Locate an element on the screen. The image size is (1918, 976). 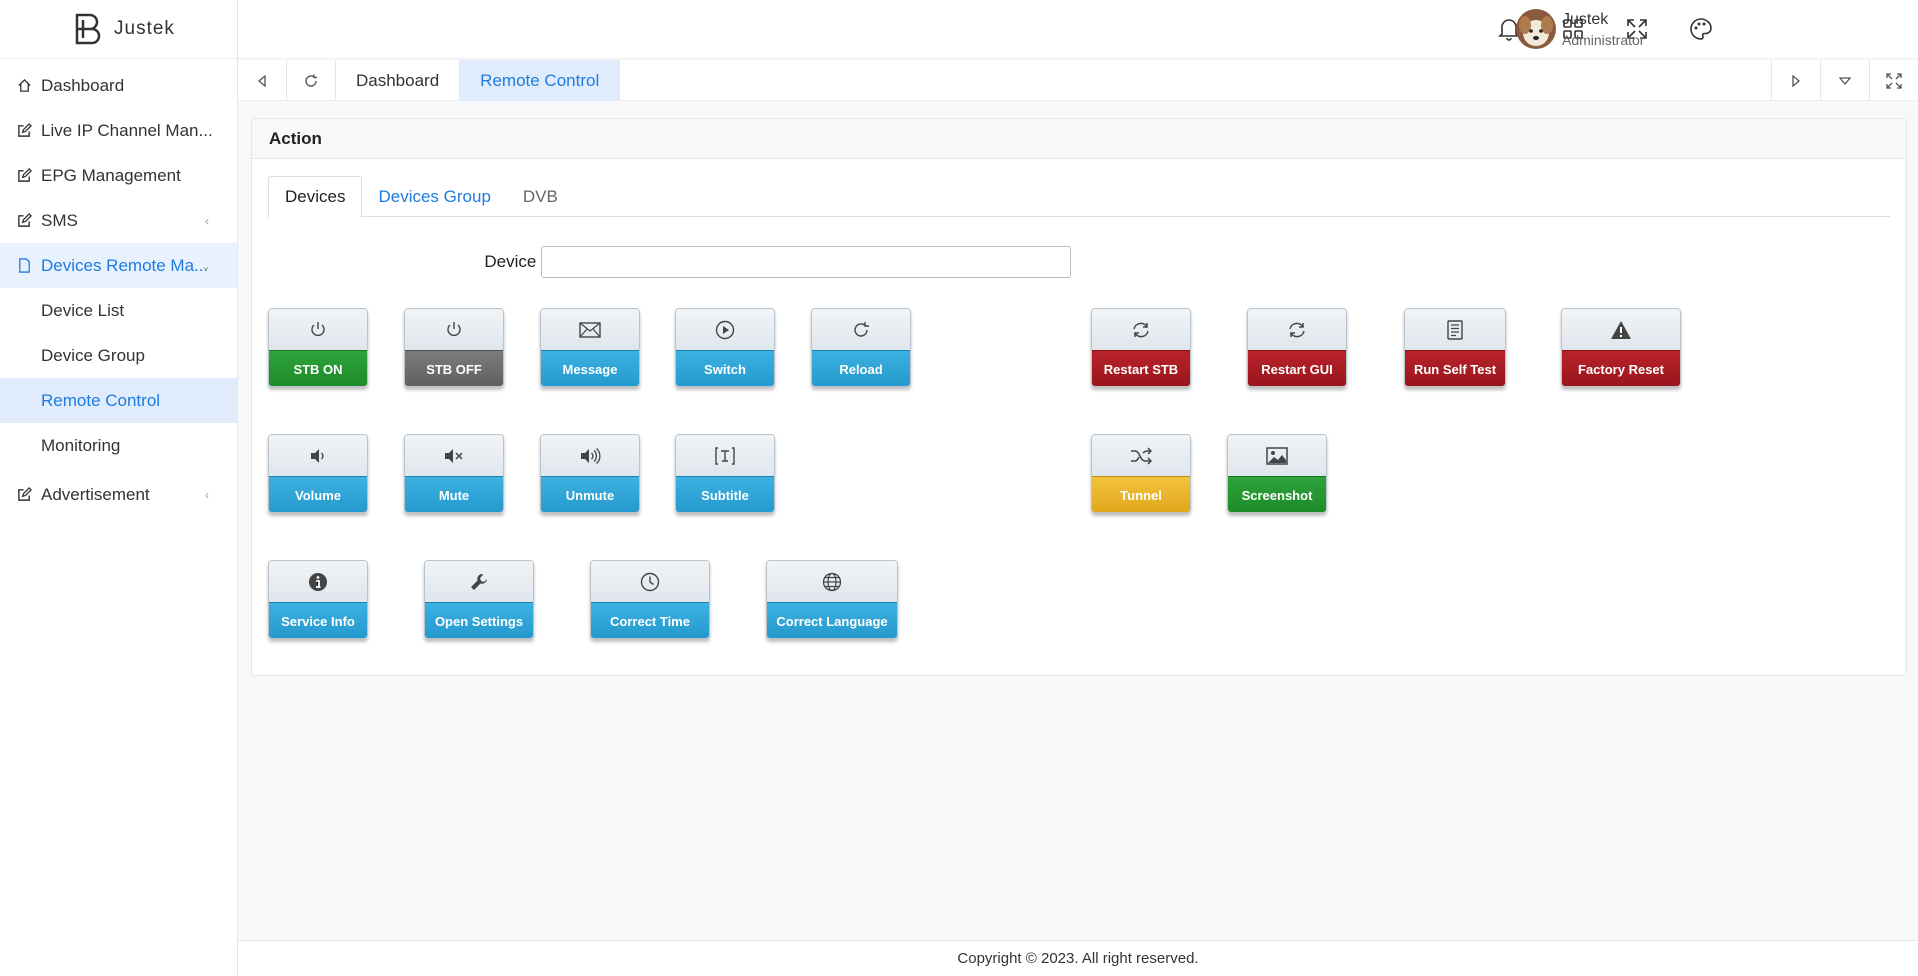
top-header: Justek Administrator is located at coordinates (1078, 29).